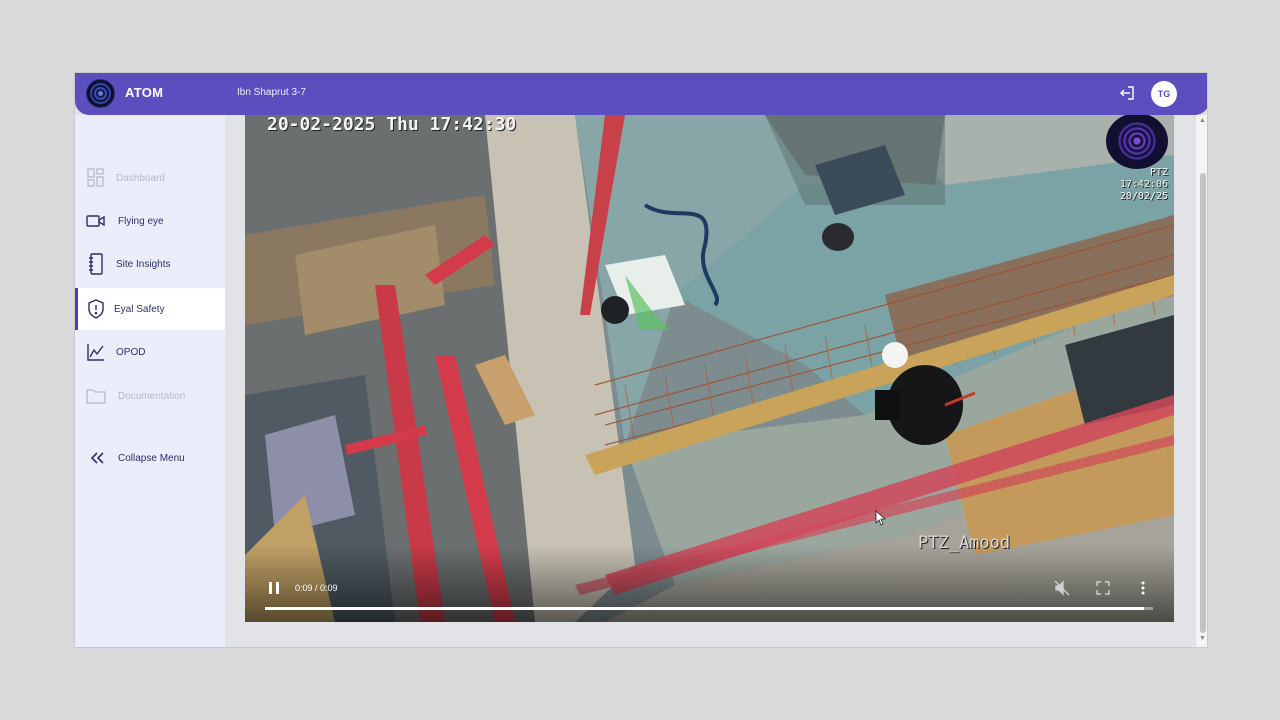 This screenshot has height=720, width=1280. What do you see at coordinates (1103, 588) in the screenshot?
I see `fullscreen-icon` at bounding box center [1103, 588].